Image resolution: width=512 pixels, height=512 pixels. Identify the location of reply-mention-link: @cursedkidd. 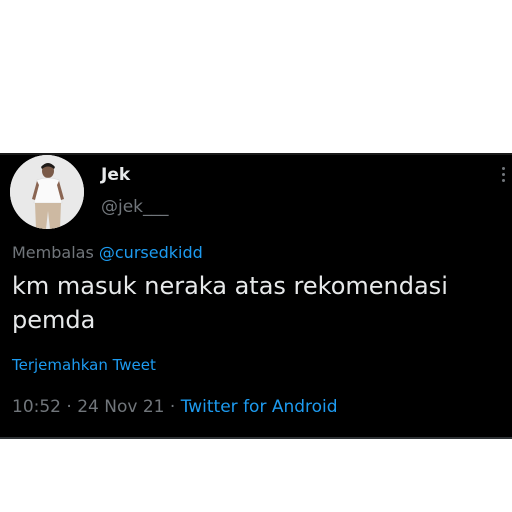
(151, 252).